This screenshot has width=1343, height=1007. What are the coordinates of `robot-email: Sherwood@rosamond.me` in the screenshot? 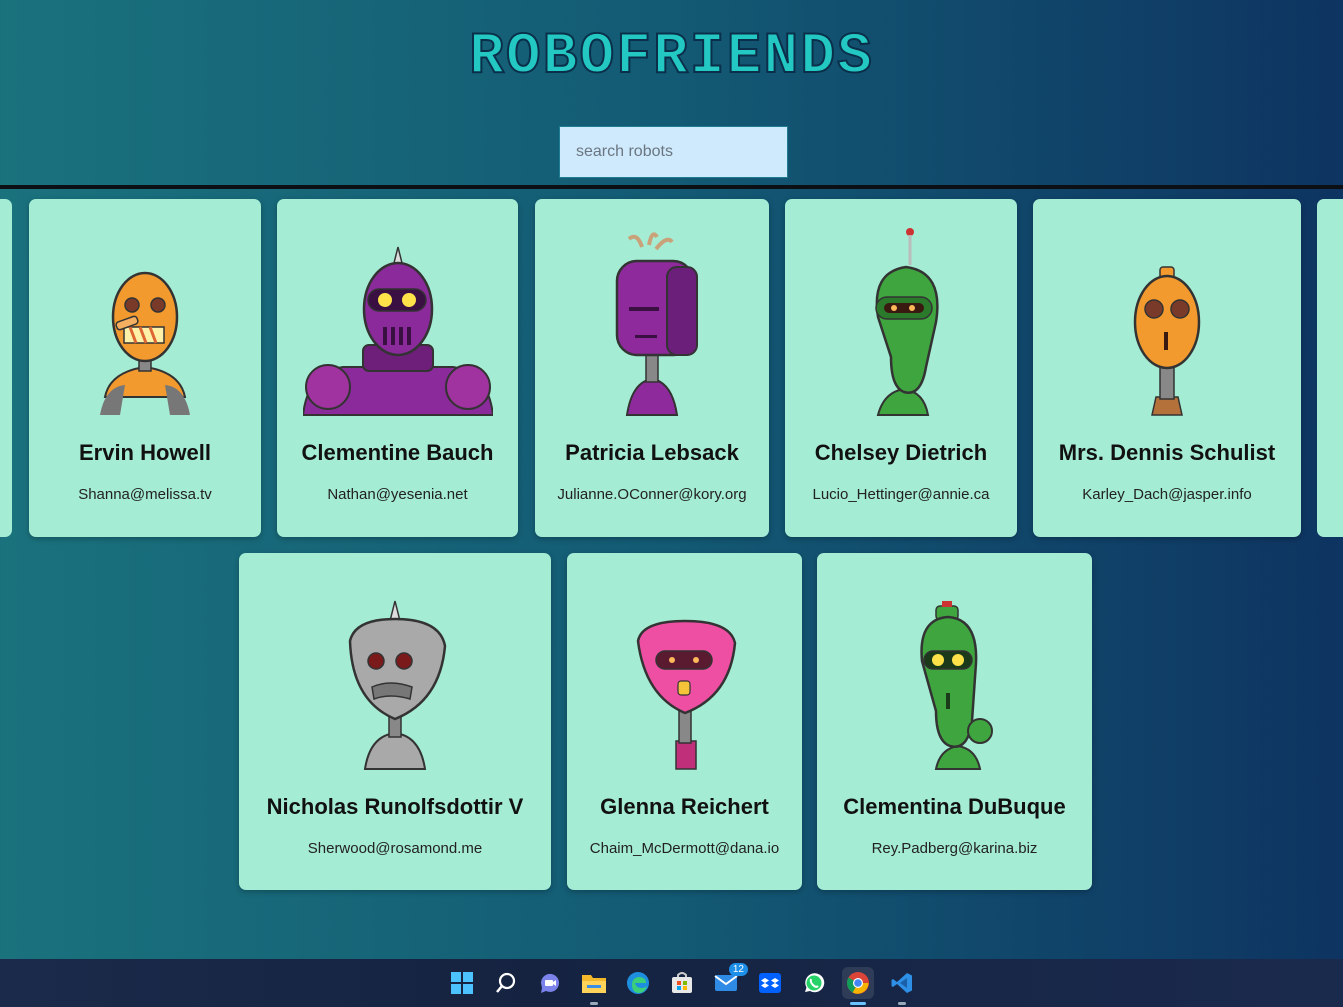 It's located at (395, 848).